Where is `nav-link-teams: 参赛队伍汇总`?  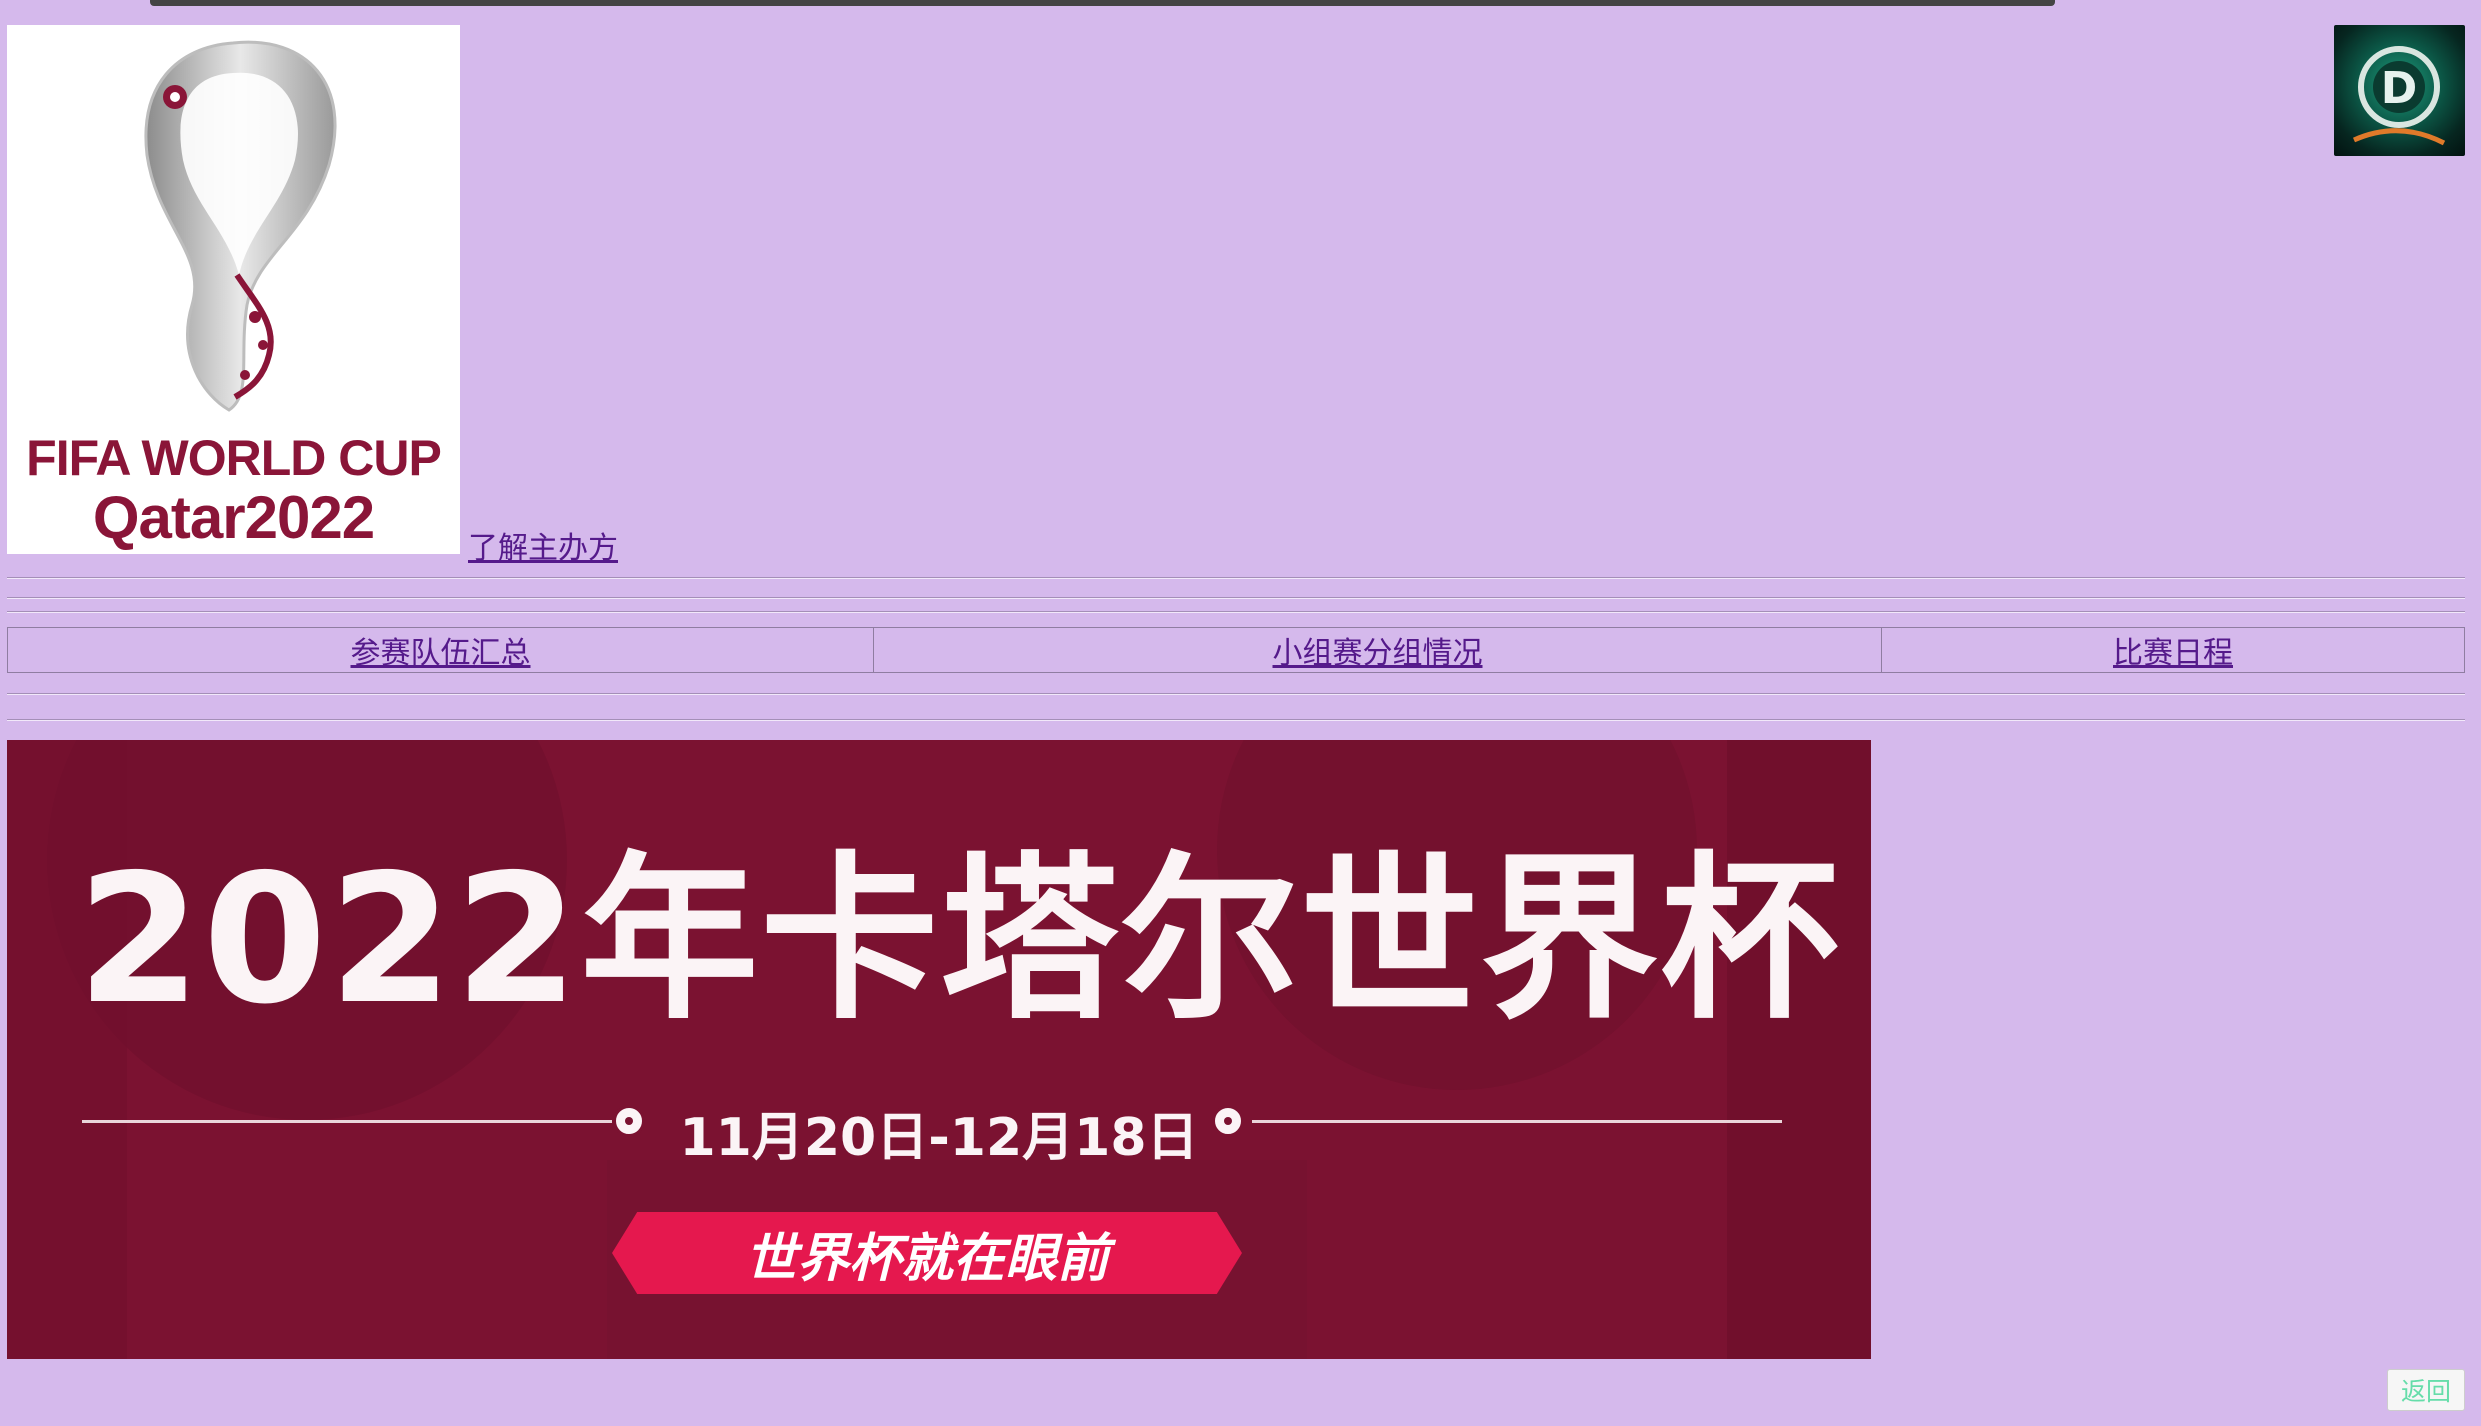
nav-link-teams: 参赛队伍汇总 is located at coordinates (441, 650).